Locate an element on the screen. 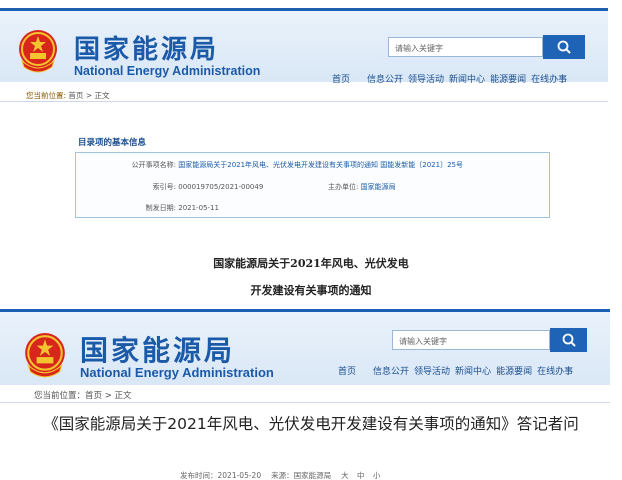 This screenshot has width=622, height=480. article-meta: 发布时间：2021-05-20 来源：国家能源局 大 中 小 is located at coordinates (288, 475).